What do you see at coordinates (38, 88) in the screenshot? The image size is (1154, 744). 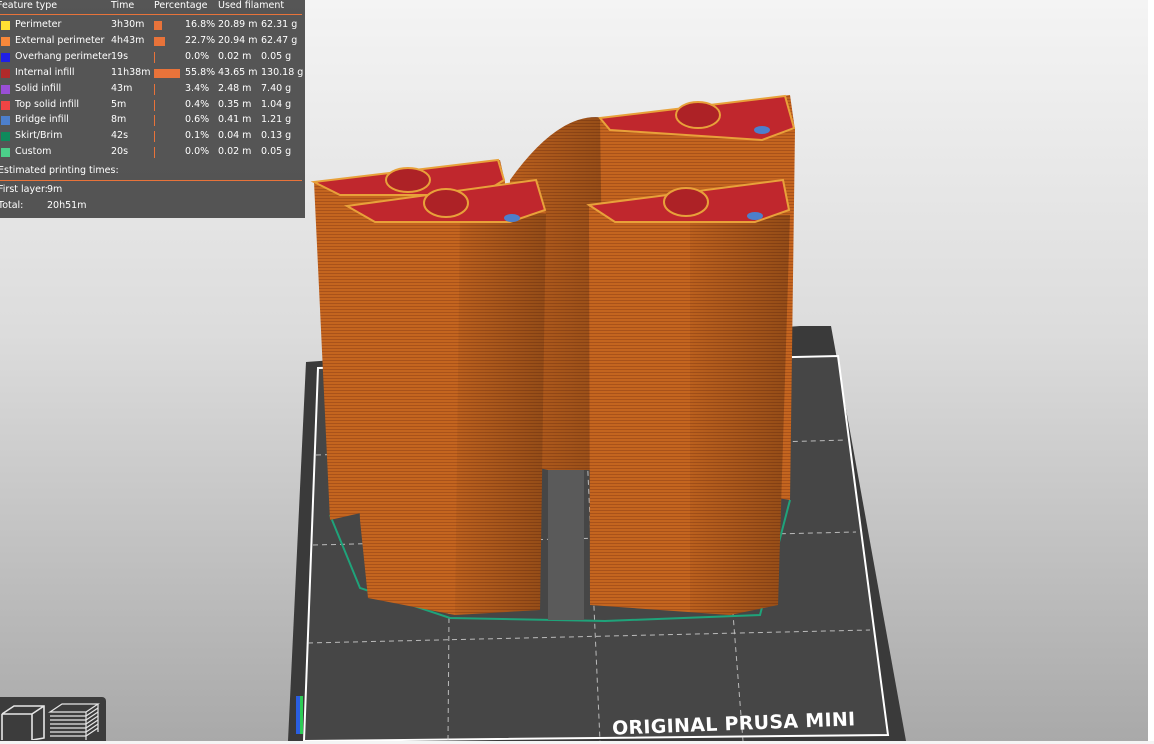 I see `feature-name: Solid infill` at bounding box center [38, 88].